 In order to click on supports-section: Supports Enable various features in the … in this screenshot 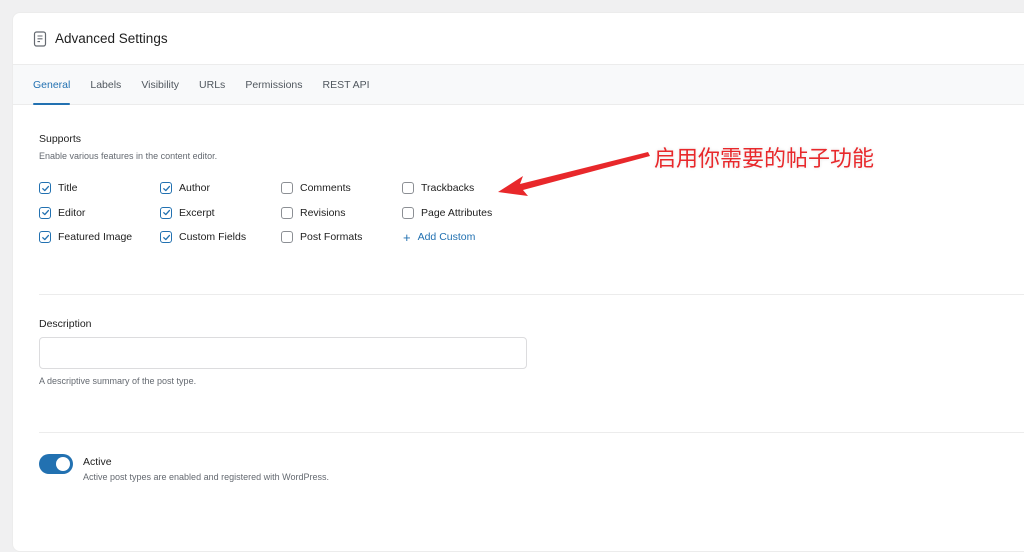, I will do `click(128, 147)`.